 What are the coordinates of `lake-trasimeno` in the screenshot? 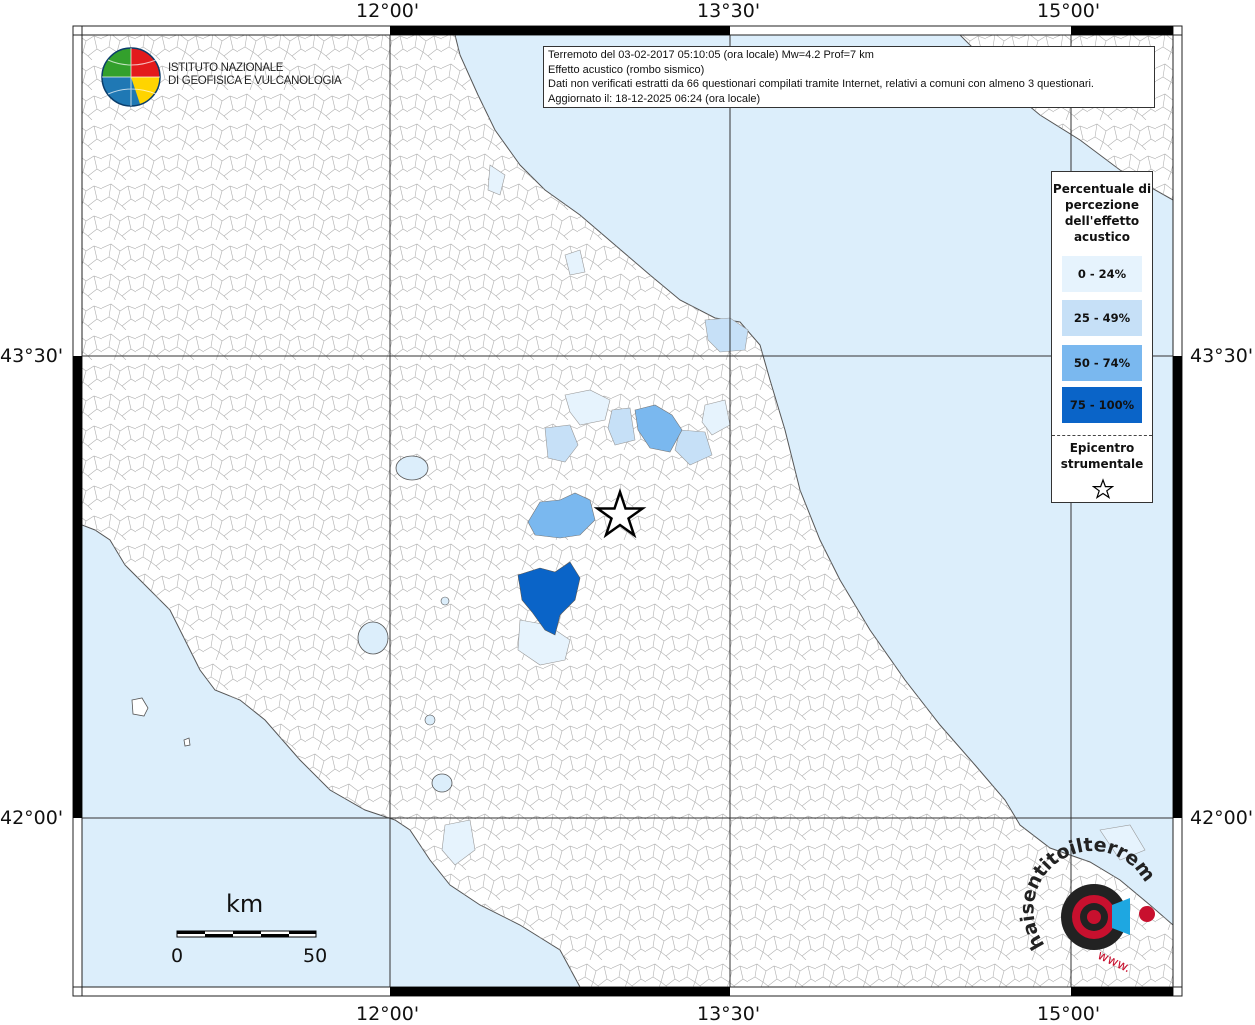 It's located at (412, 468).